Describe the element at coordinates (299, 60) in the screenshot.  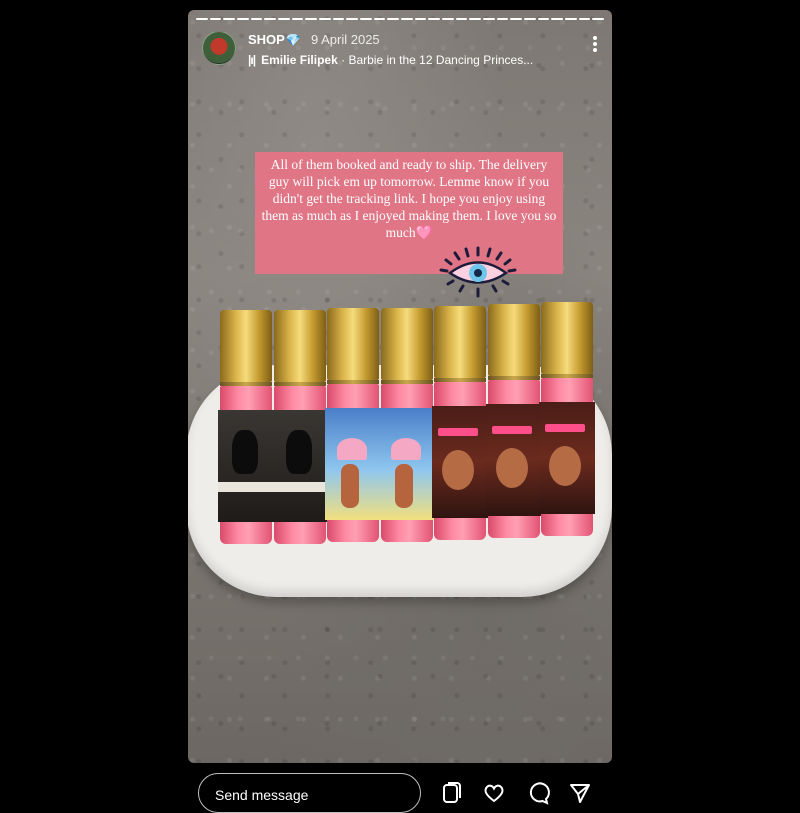
I see `music-artist: Emilie Filipek` at that location.